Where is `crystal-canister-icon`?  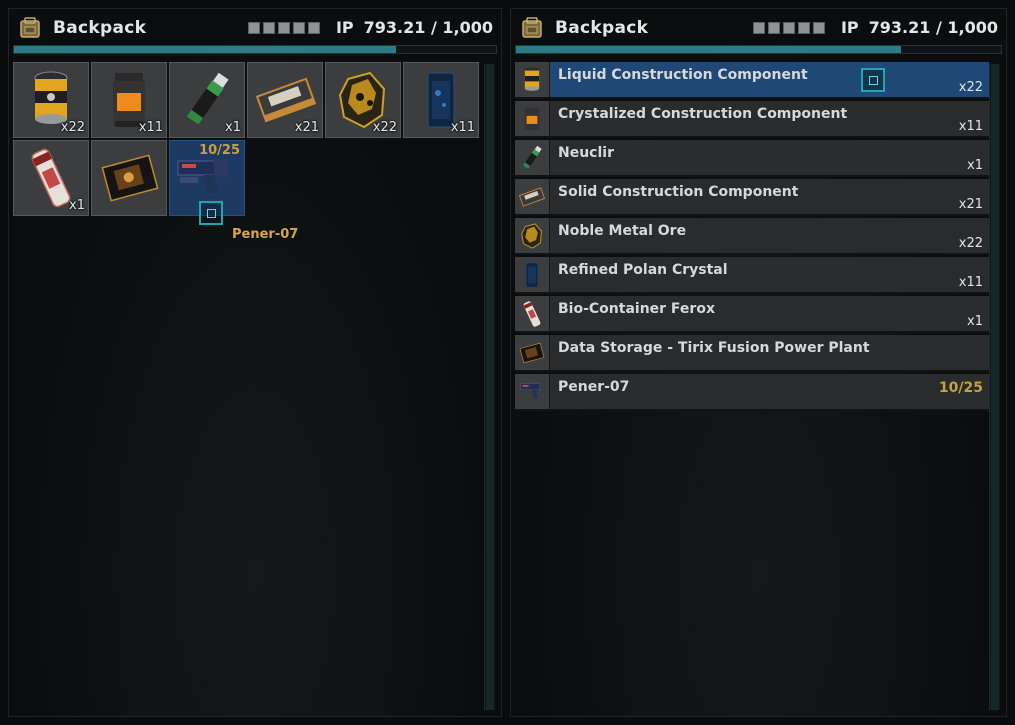
crystal-canister-icon is located at coordinates (532, 119).